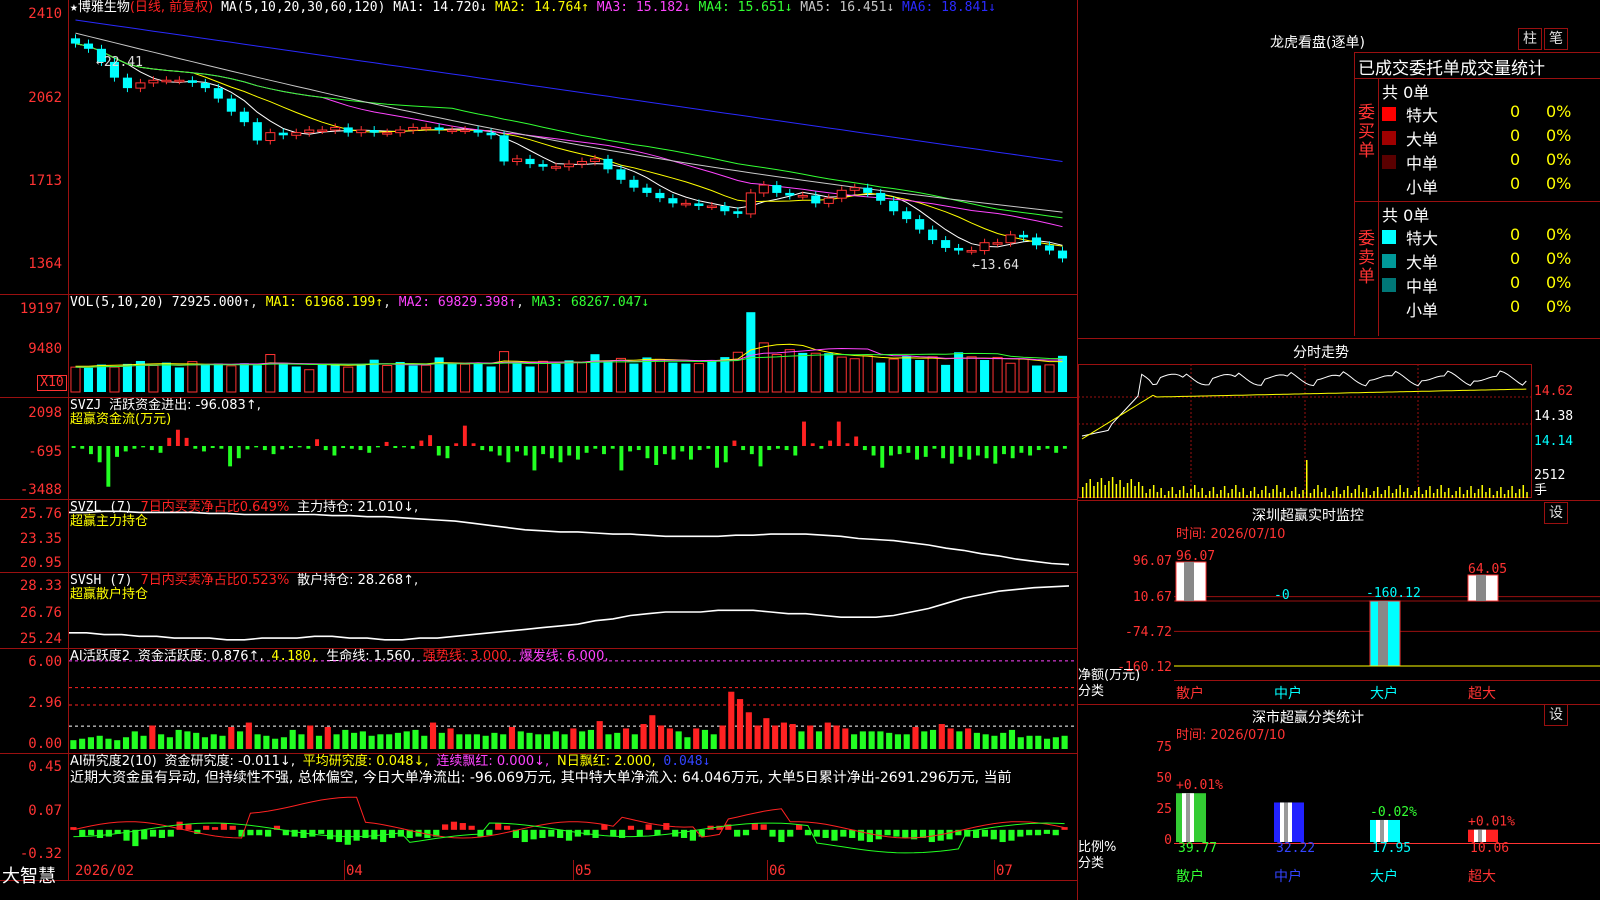  Describe the element at coordinates (1387, 794) in the screenshot. I see `stat-bar-chart: +0.01% -0.02% +0.01%` at that location.